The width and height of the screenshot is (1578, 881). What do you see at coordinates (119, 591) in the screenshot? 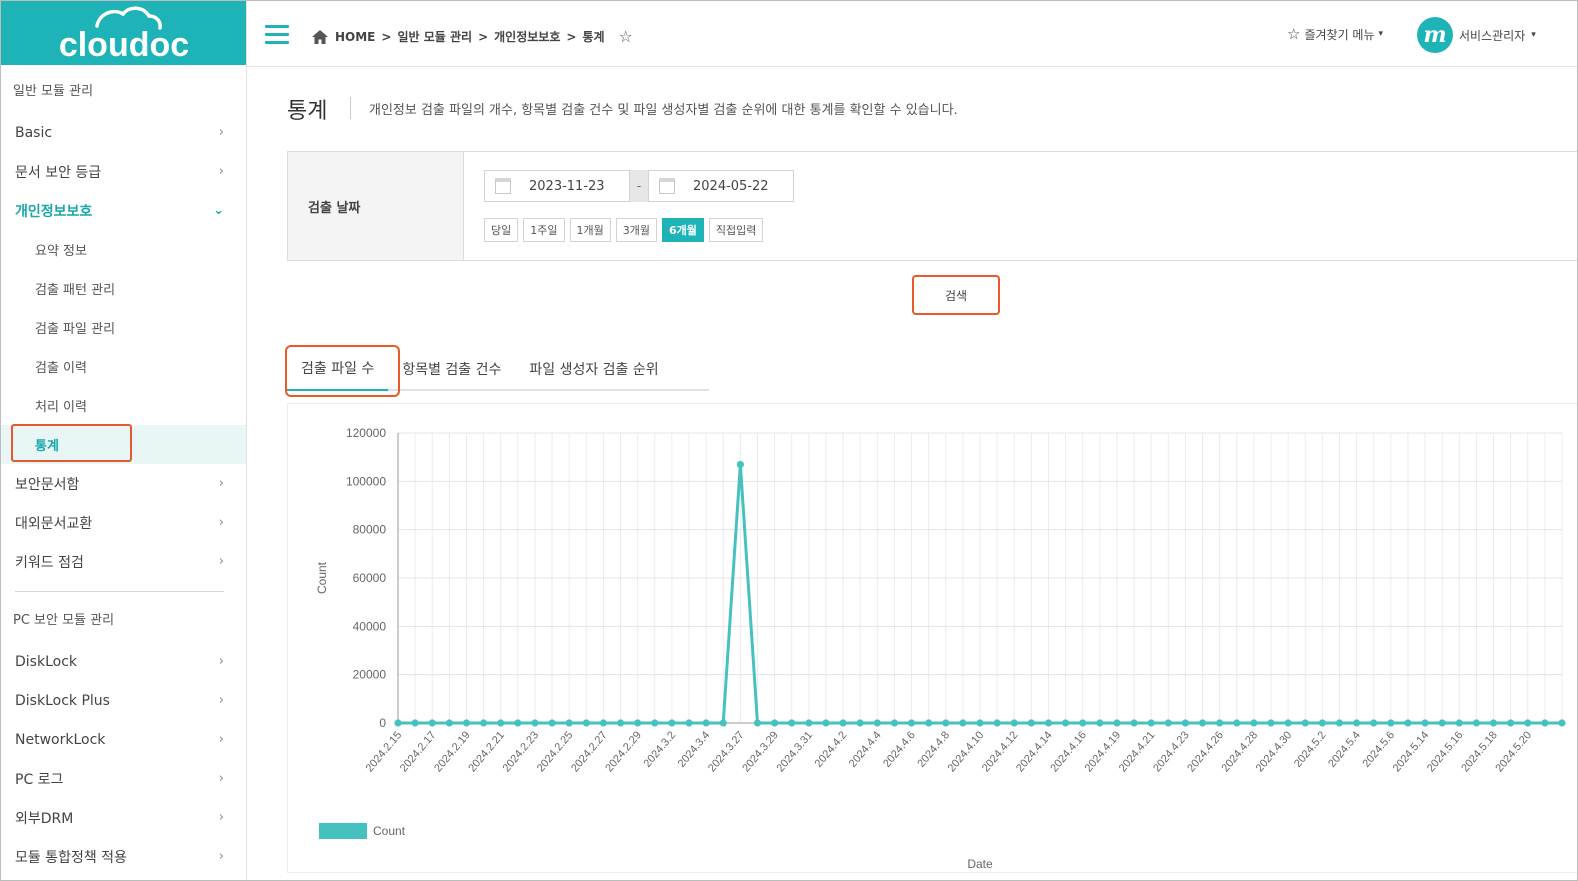
I see `nav-divider` at bounding box center [119, 591].